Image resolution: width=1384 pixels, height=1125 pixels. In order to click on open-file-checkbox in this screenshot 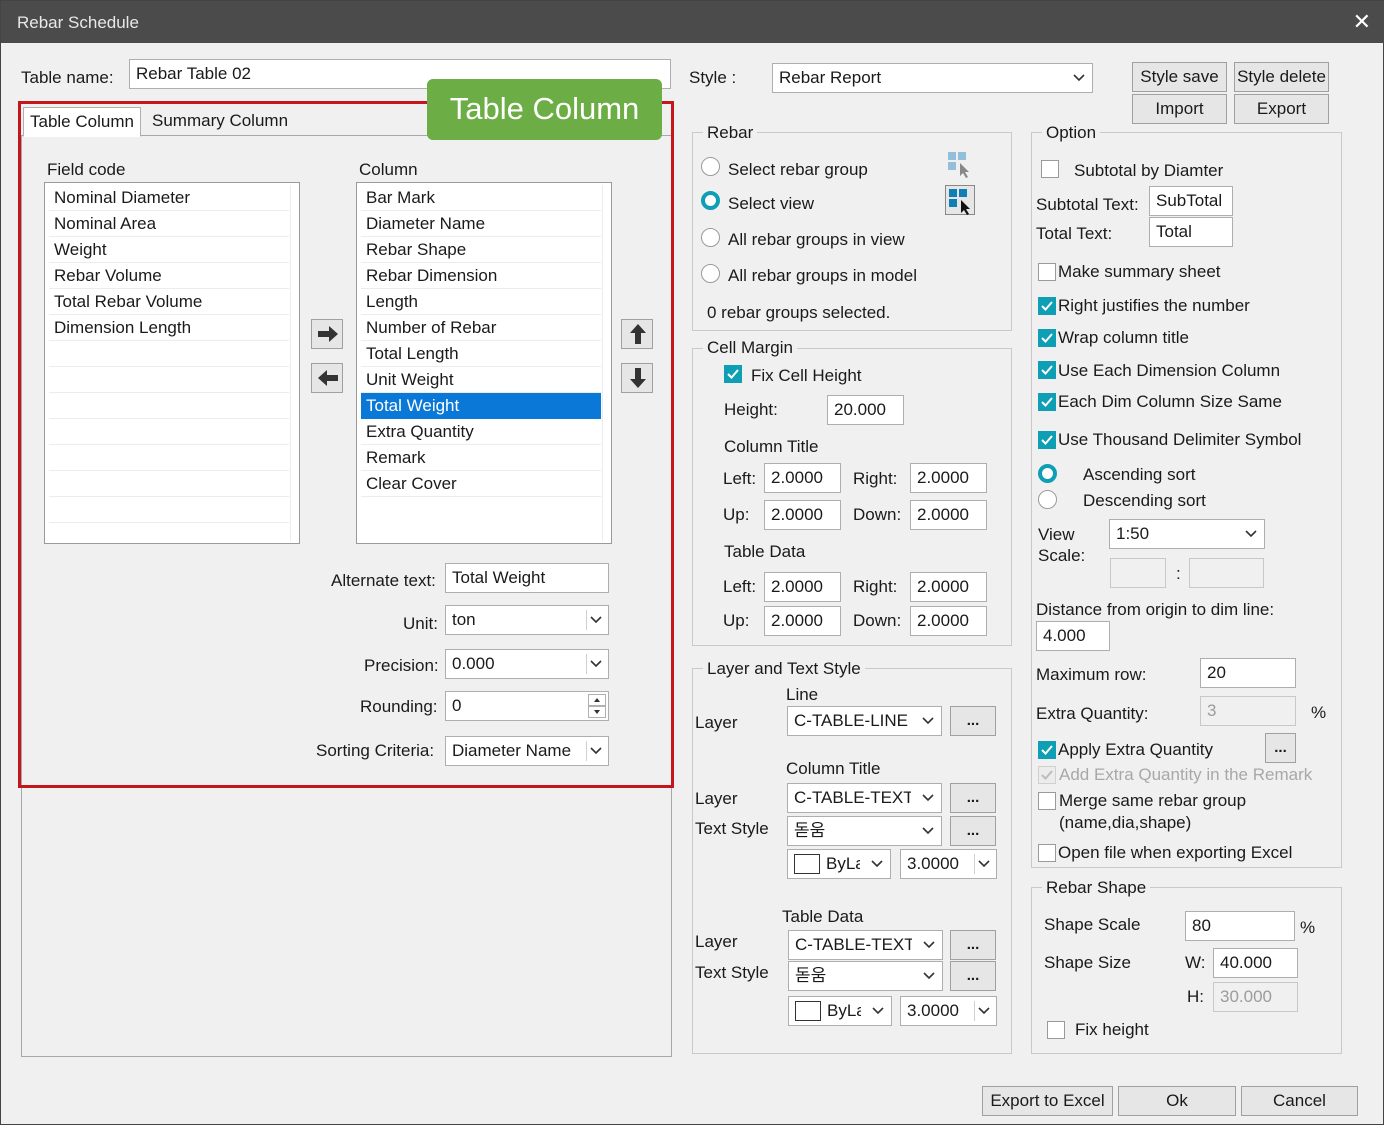, I will do `click(1047, 853)`.